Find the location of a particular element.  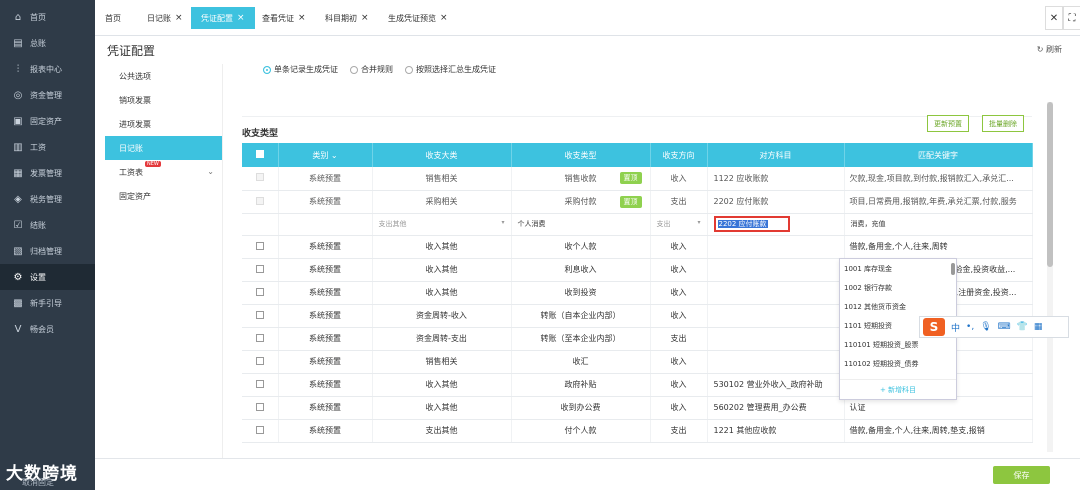

sidebar-item-tax: ◈ 税务管理 is located at coordinates (47, 199).